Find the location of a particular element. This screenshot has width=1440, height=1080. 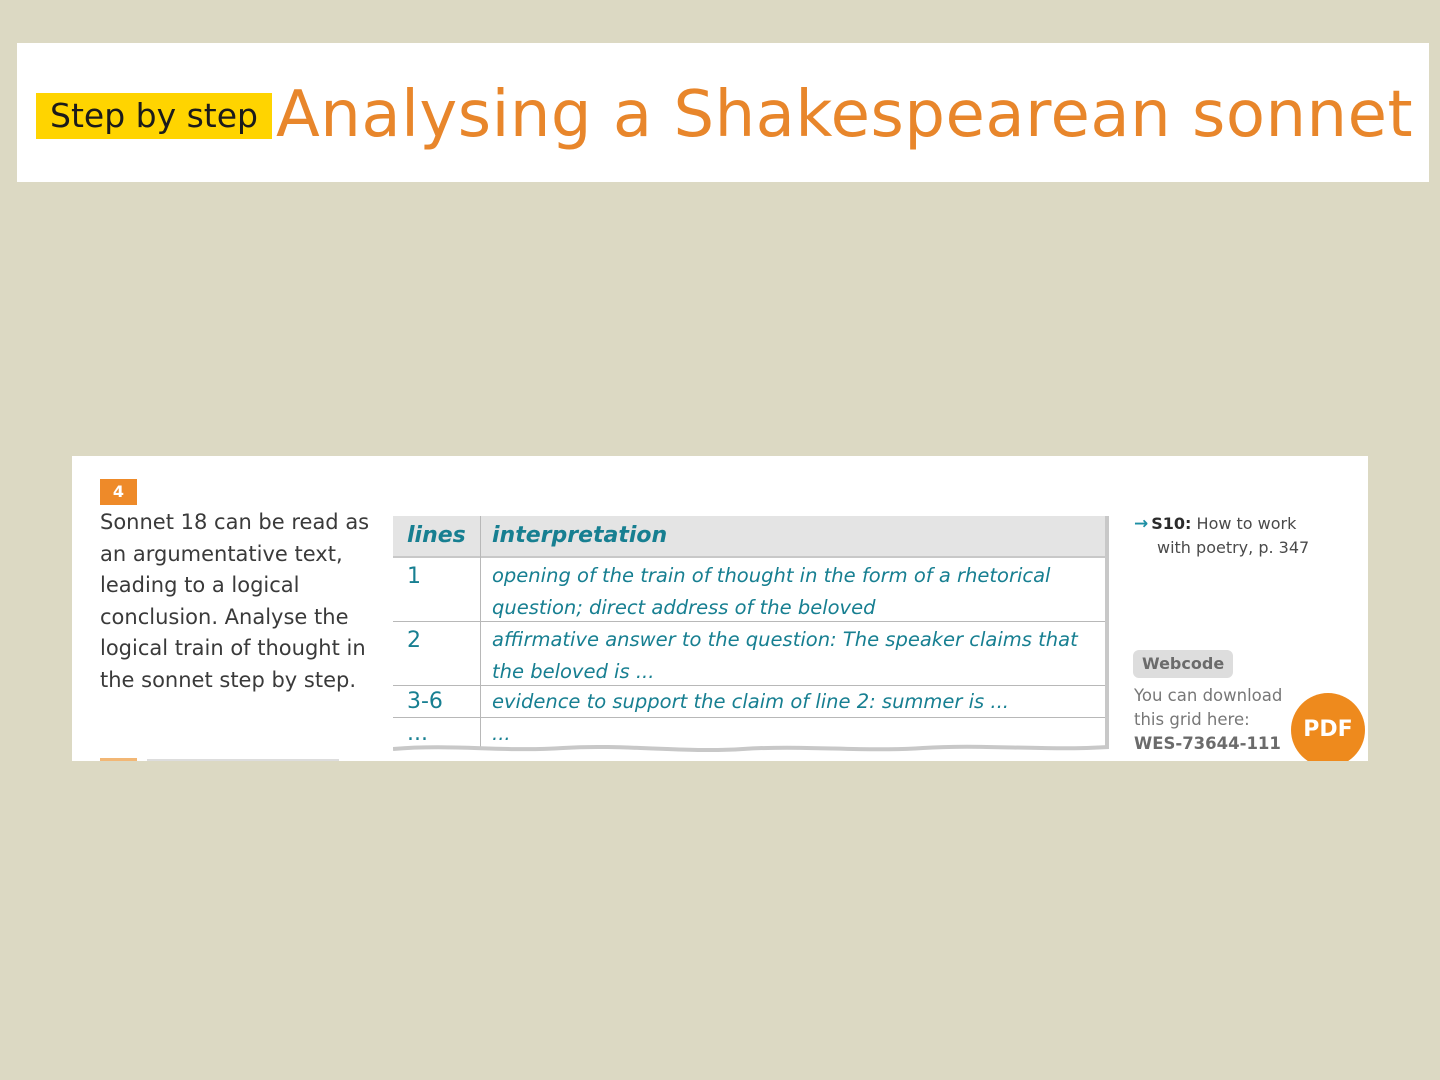

row-lines-cell: 1 is located at coordinates (414, 576).